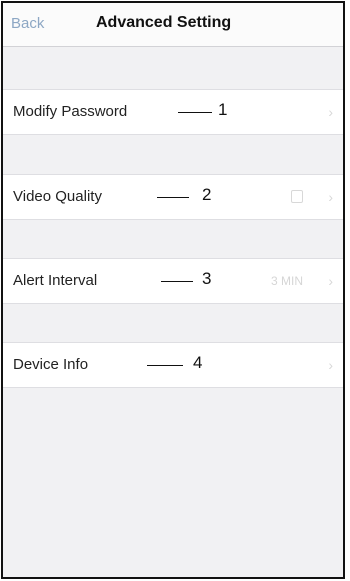 Image resolution: width=350 pixels, height=581 pixels. Describe the element at coordinates (198, 362) in the screenshot. I see `callout-number: 4` at that location.